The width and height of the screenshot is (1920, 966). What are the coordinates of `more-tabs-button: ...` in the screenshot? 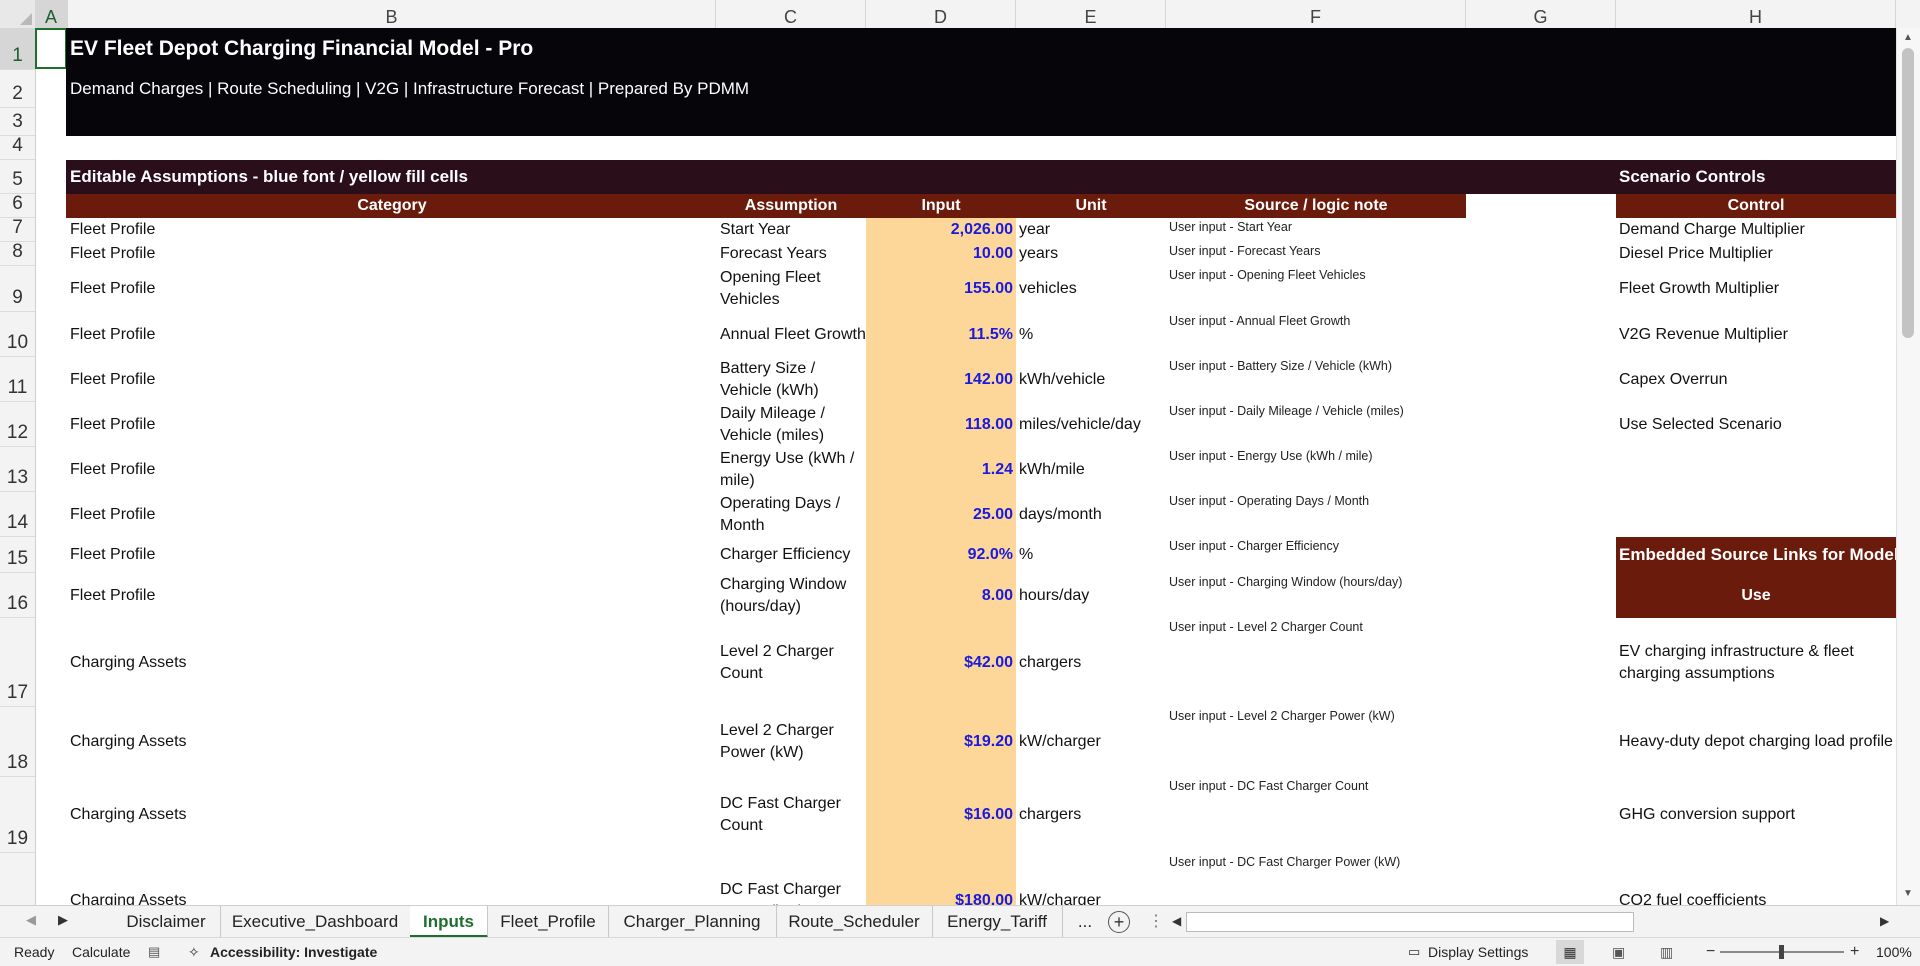 It's located at (1085, 922).